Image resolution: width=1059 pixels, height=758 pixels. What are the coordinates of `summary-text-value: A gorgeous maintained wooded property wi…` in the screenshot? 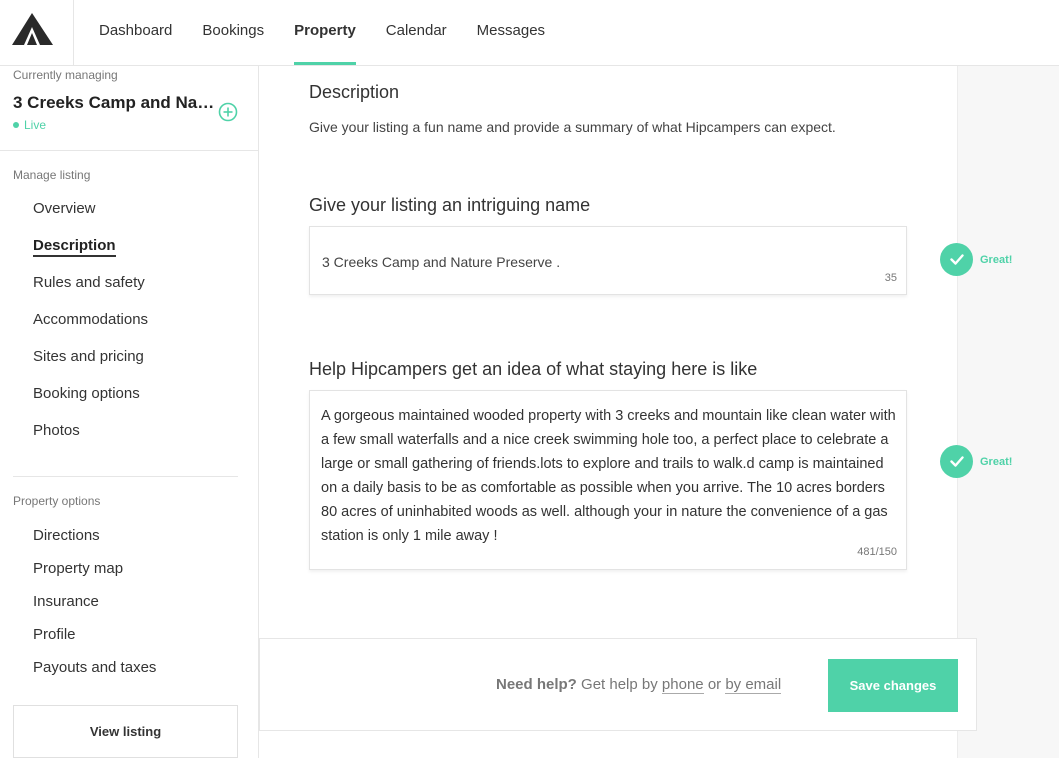 It's located at (608, 476).